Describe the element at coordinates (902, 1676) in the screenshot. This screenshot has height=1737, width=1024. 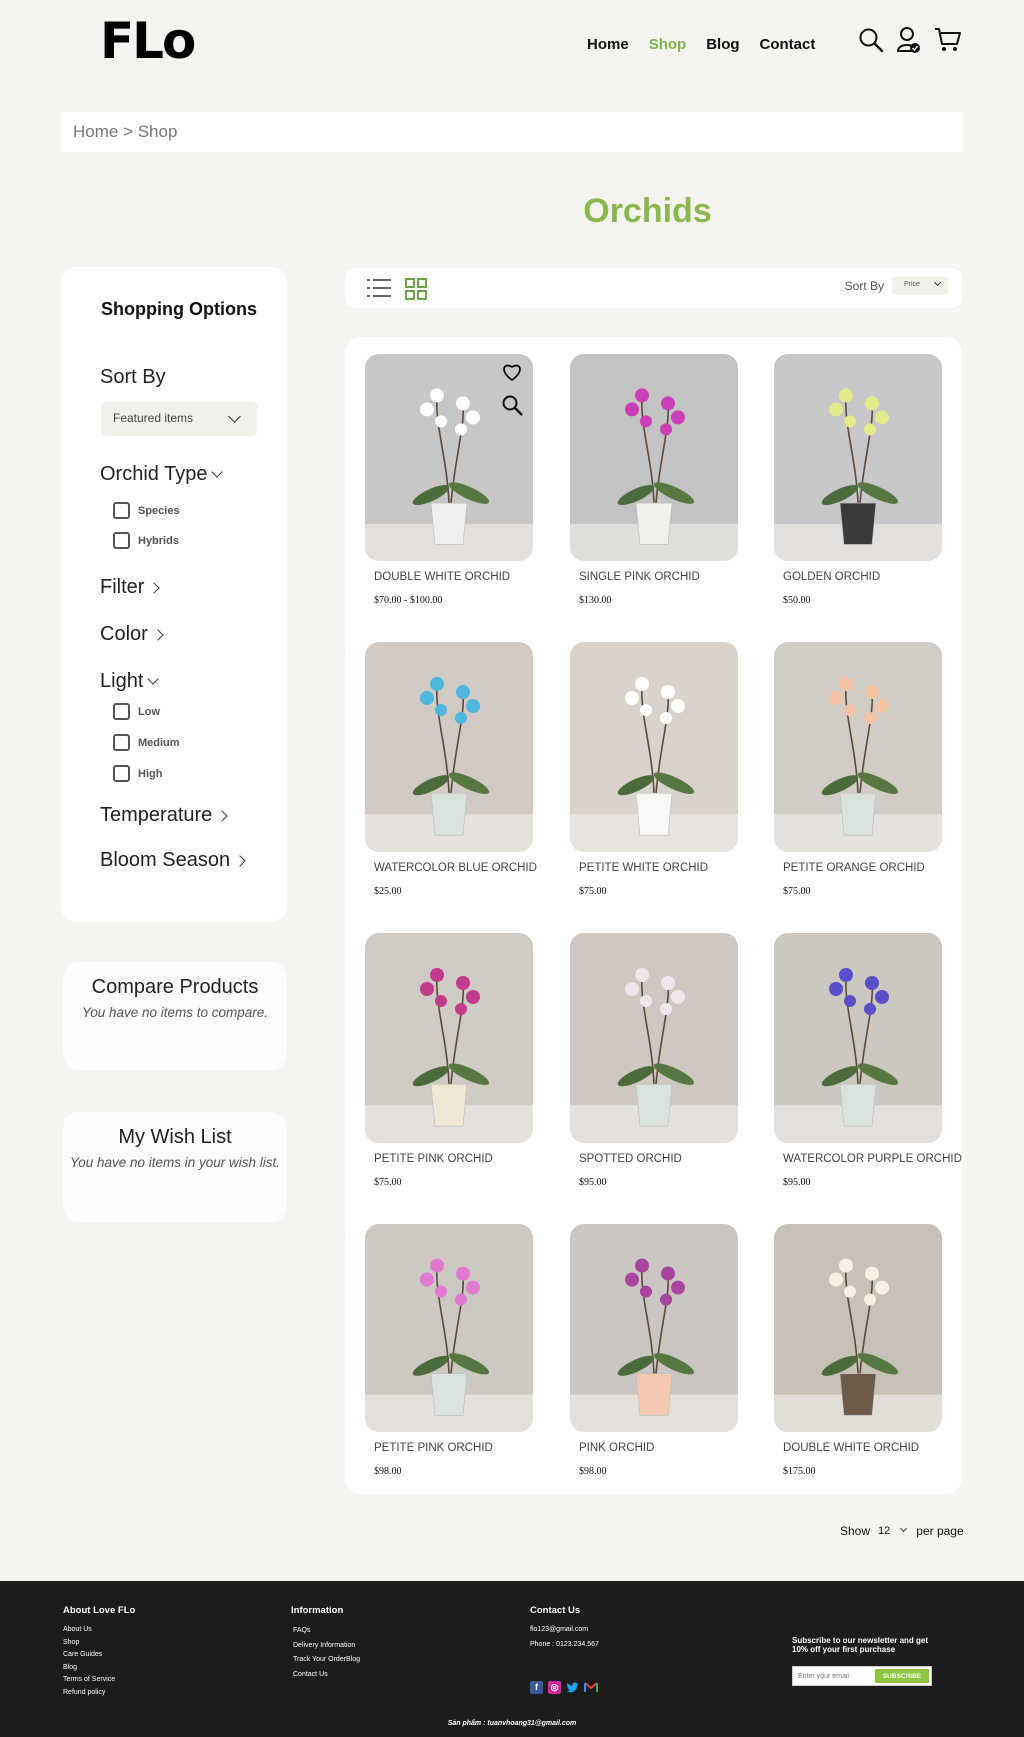
I see `subscribe-button: SUBSCRIBE` at that location.